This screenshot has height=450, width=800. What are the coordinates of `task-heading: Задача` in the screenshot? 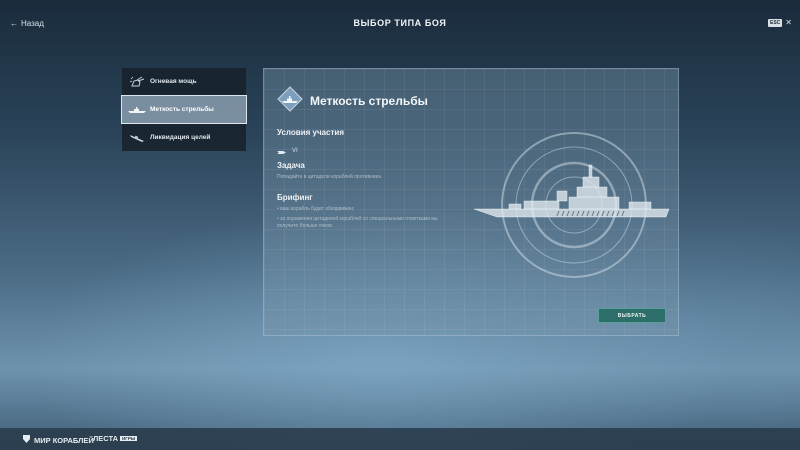 It's located at (291, 165).